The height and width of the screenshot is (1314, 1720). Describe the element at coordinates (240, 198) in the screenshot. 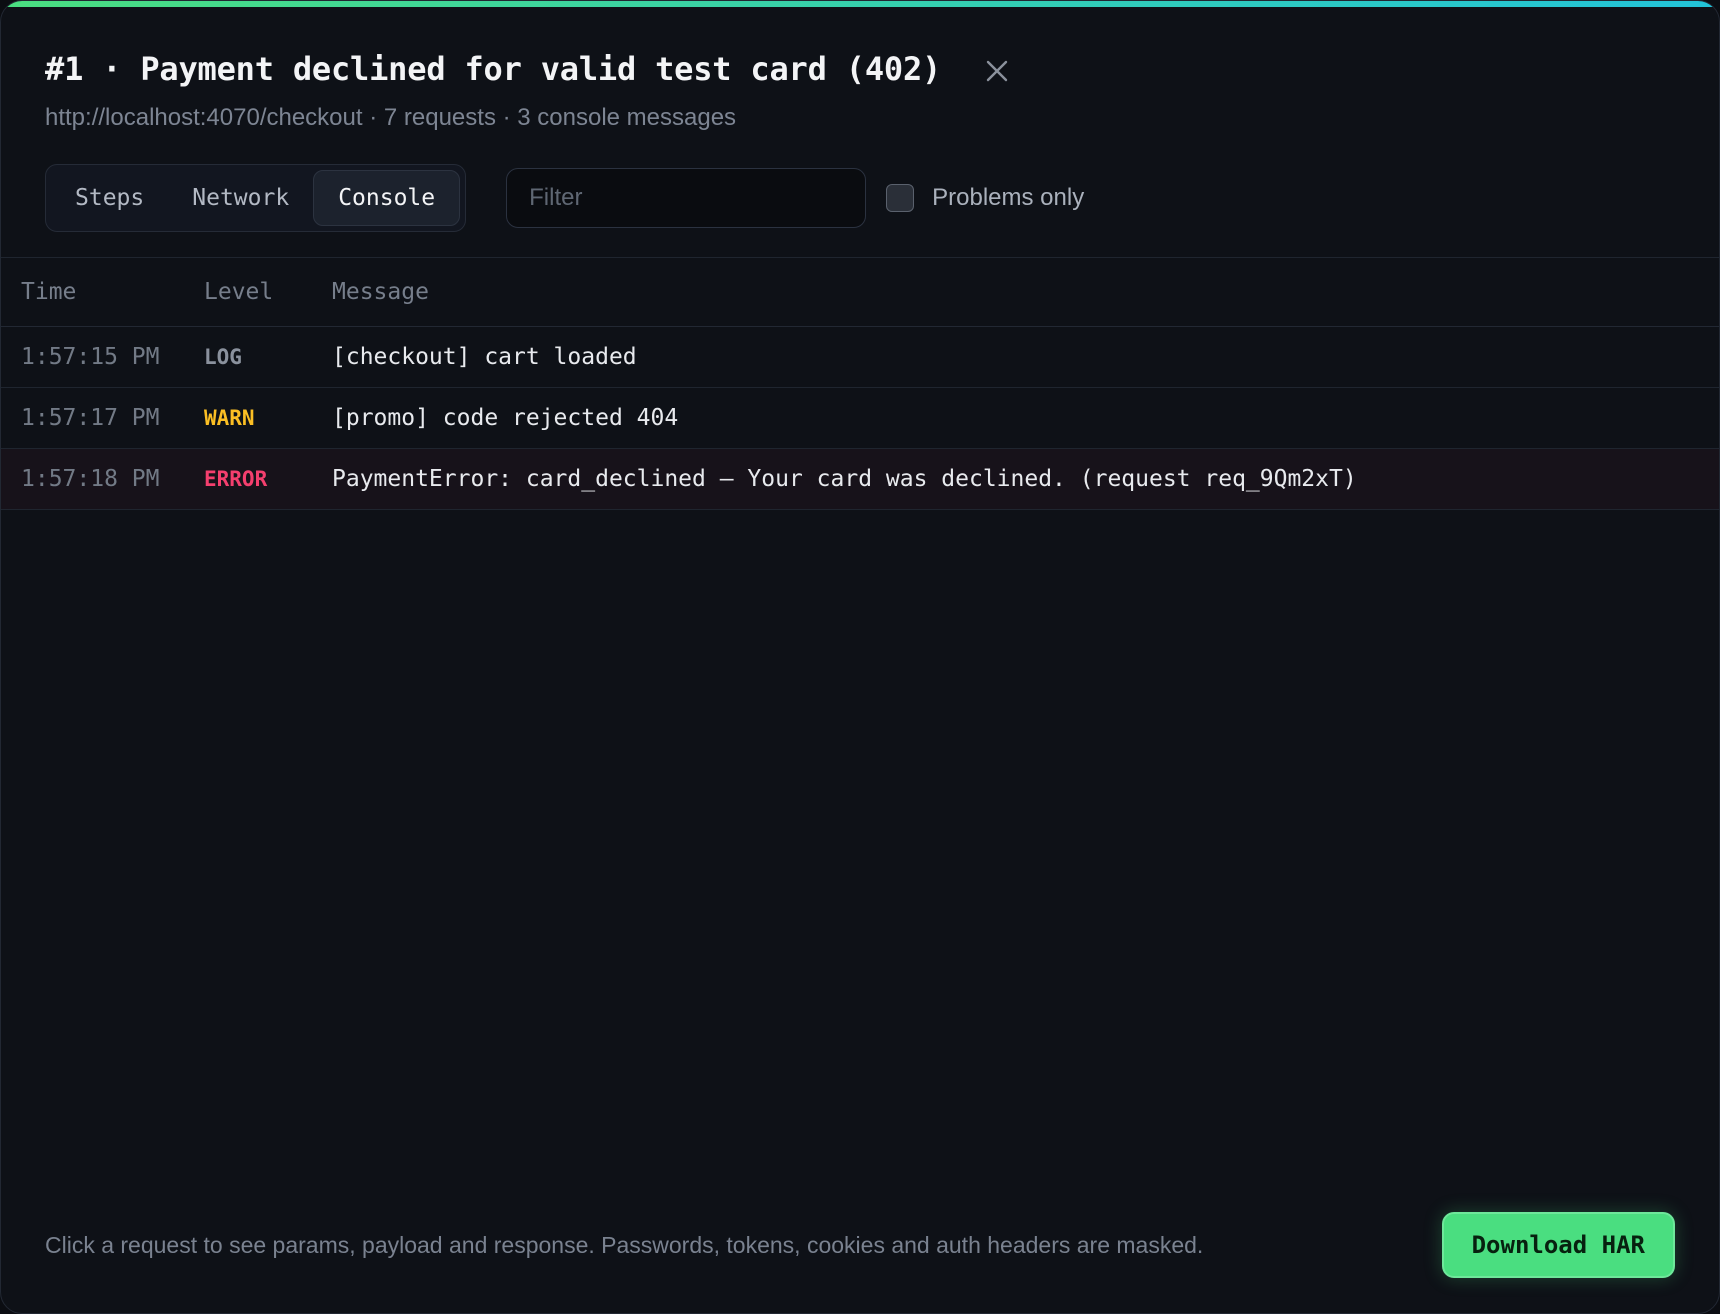

I see `tab-network: Network` at that location.